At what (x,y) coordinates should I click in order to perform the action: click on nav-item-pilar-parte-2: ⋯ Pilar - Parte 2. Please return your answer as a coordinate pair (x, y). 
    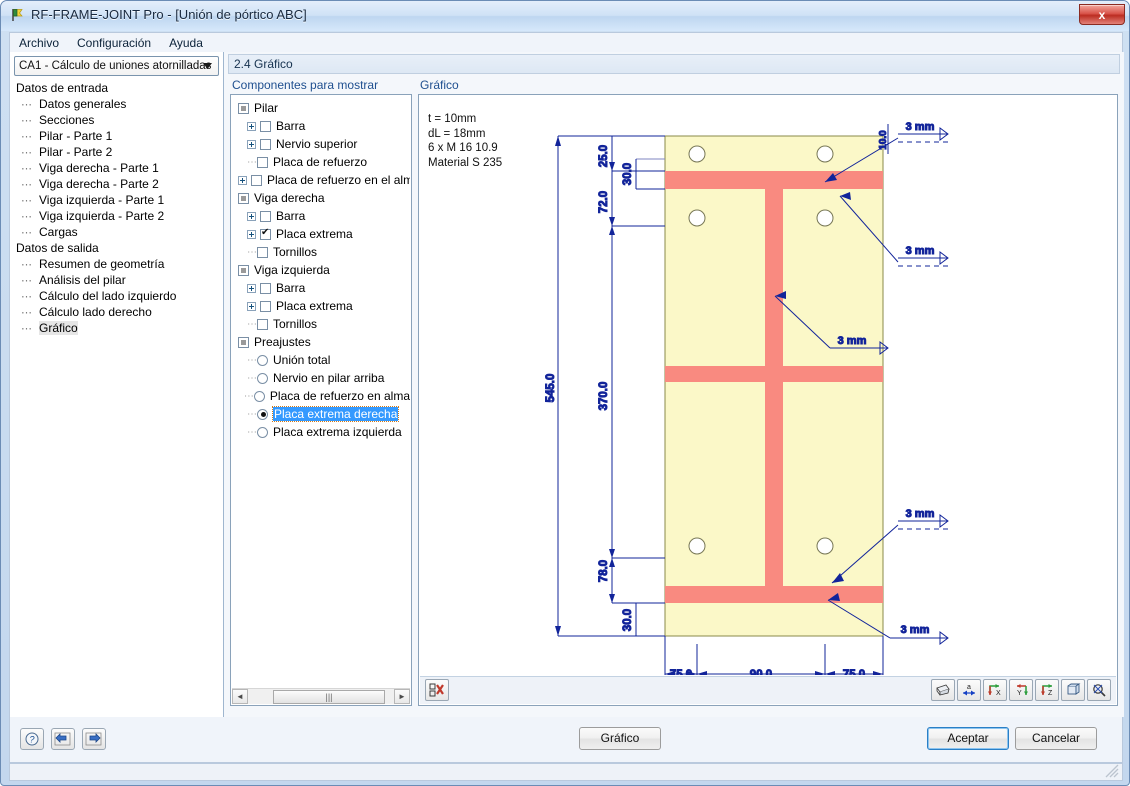
    Looking at the image, I should click on (116, 152).